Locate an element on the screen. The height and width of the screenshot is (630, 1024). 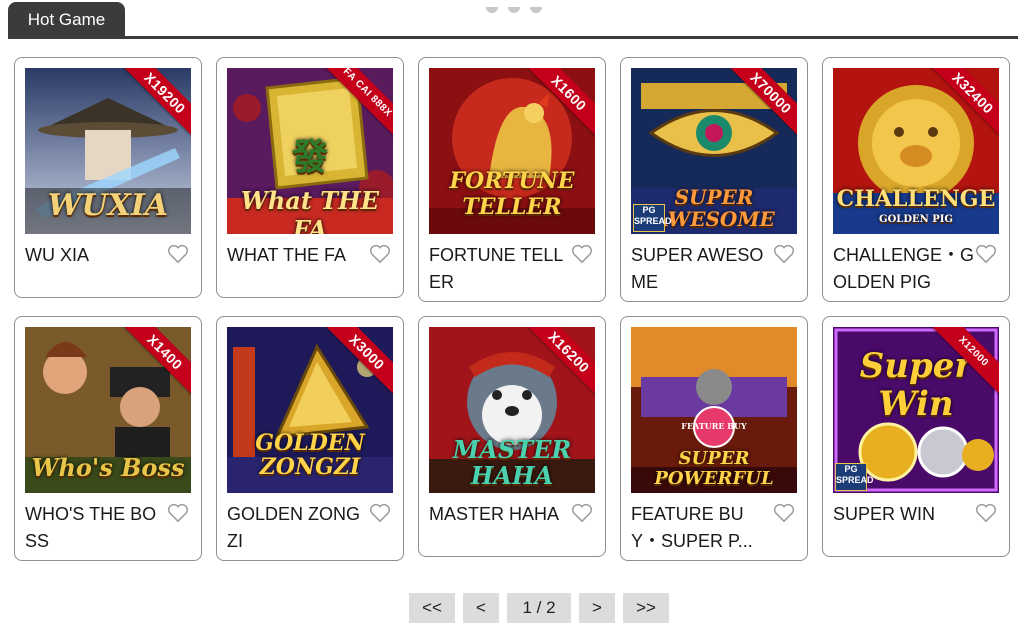
carousel-dots is located at coordinates (519, 9).